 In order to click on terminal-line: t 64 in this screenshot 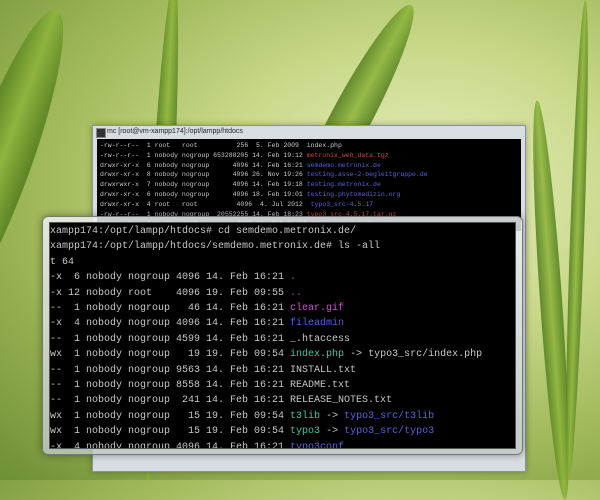, I will do `click(282, 262)`.